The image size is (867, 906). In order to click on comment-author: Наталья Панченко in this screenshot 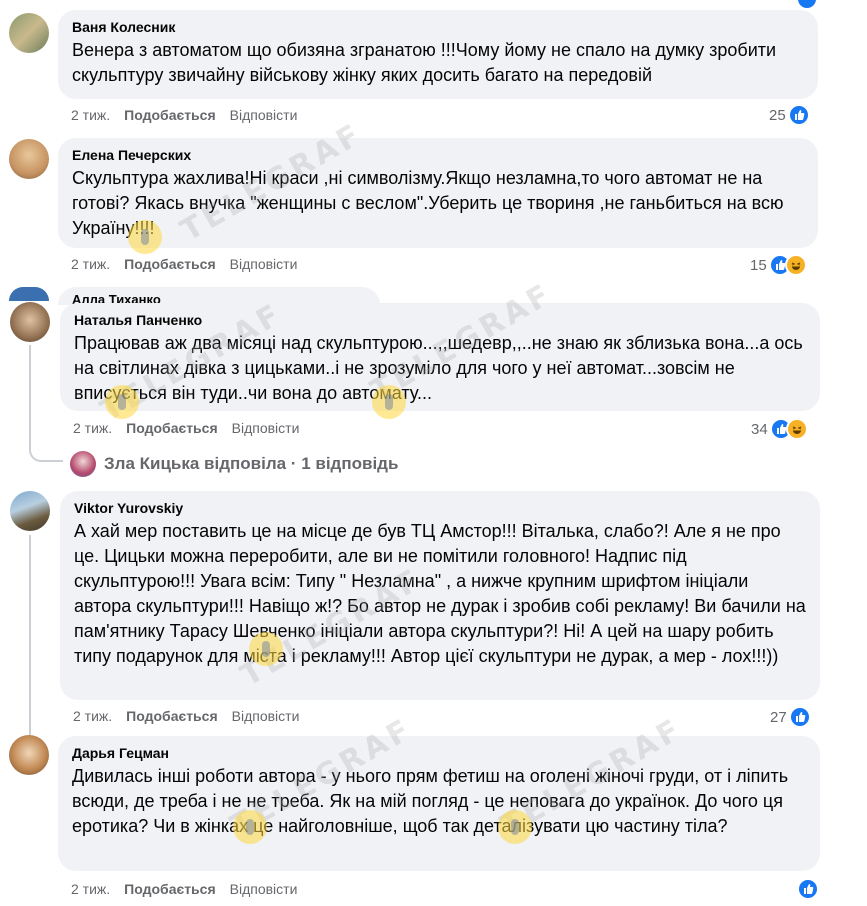, I will do `click(440, 320)`.